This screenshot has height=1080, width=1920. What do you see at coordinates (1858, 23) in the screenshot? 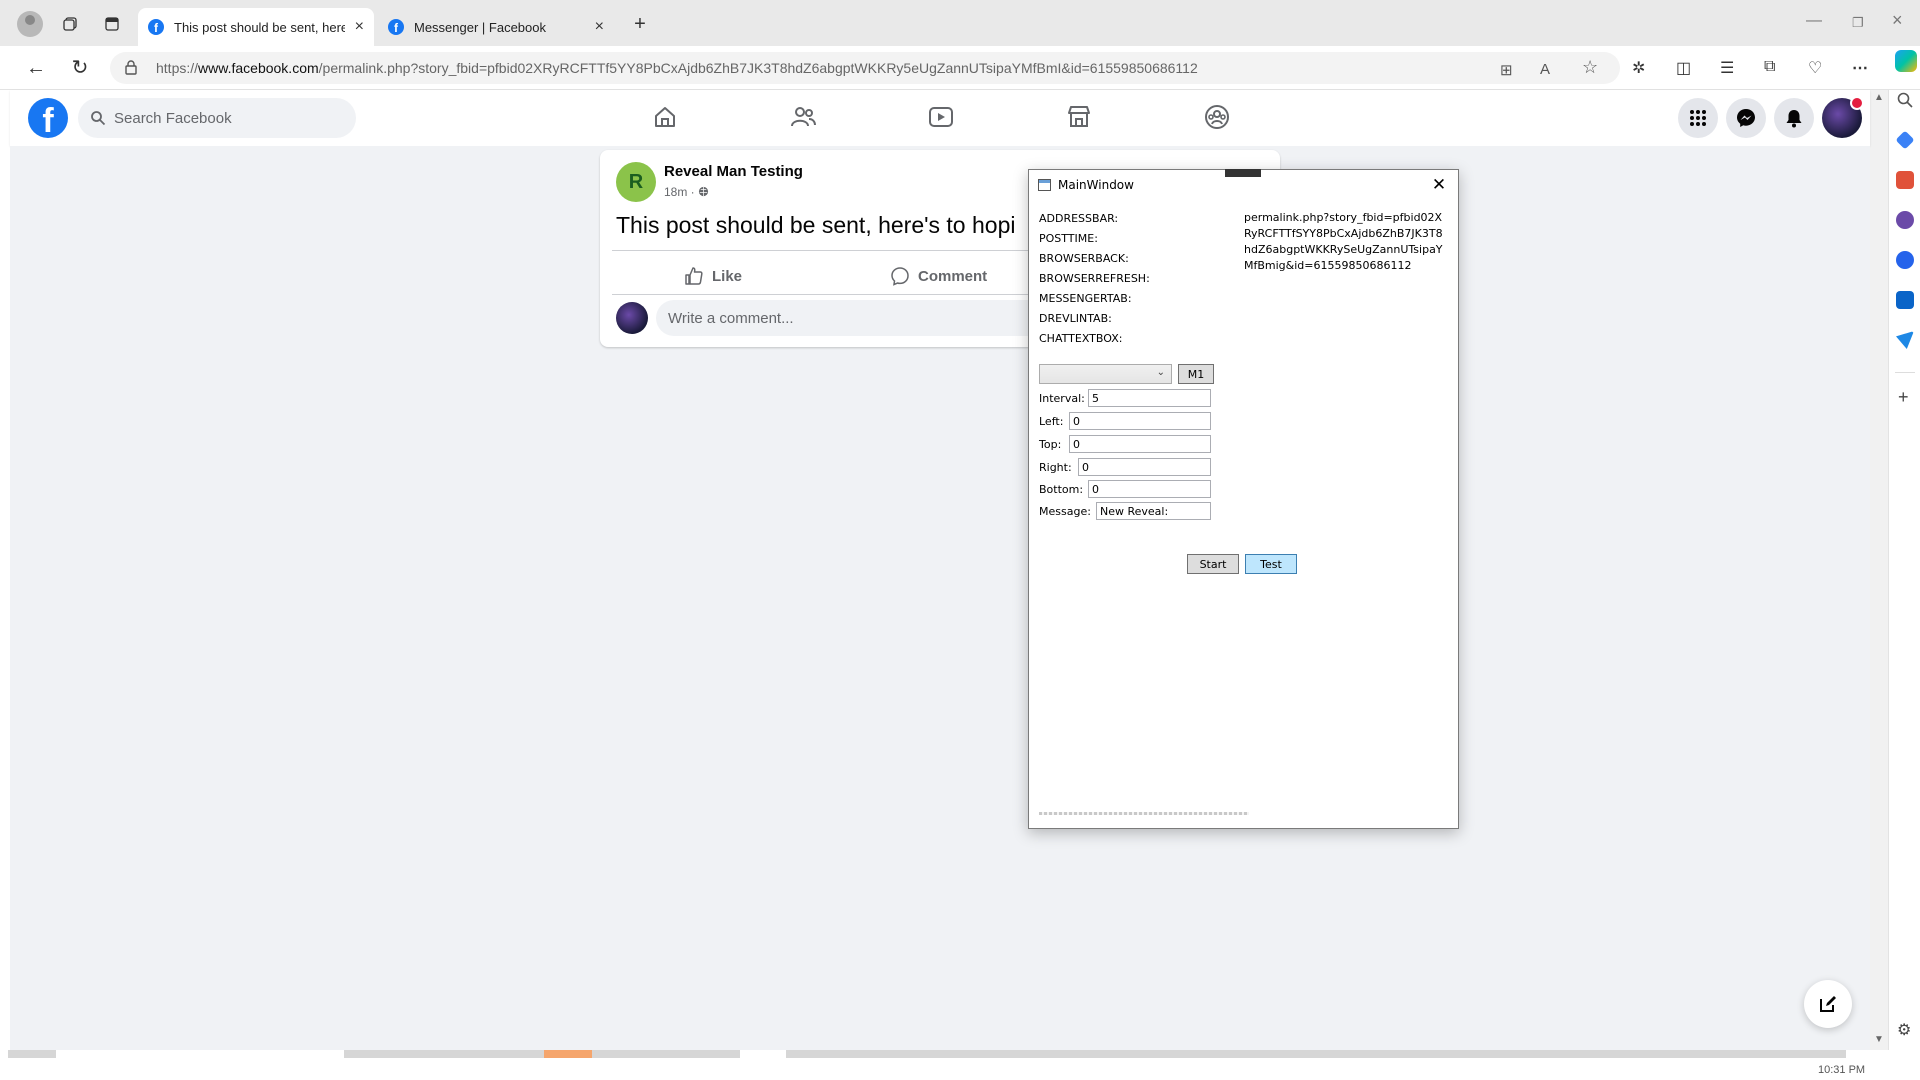
I see `restore-icon: ❐` at bounding box center [1858, 23].